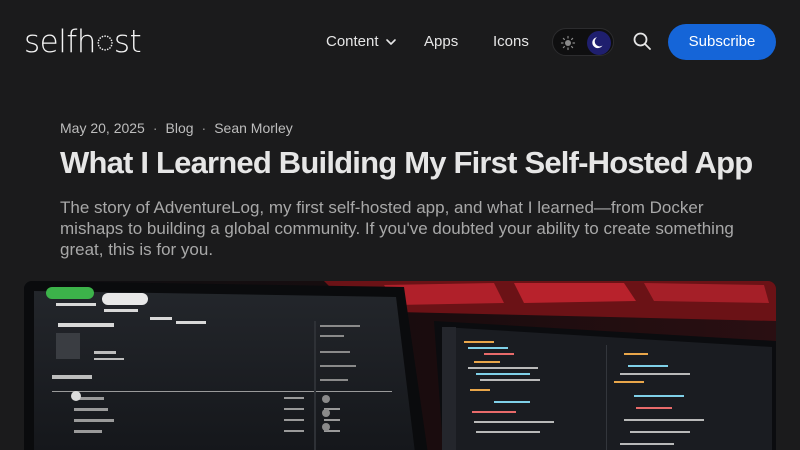  What do you see at coordinates (253, 128) in the screenshot?
I see `article-author: Sean Morley` at bounding box center [253, 128].